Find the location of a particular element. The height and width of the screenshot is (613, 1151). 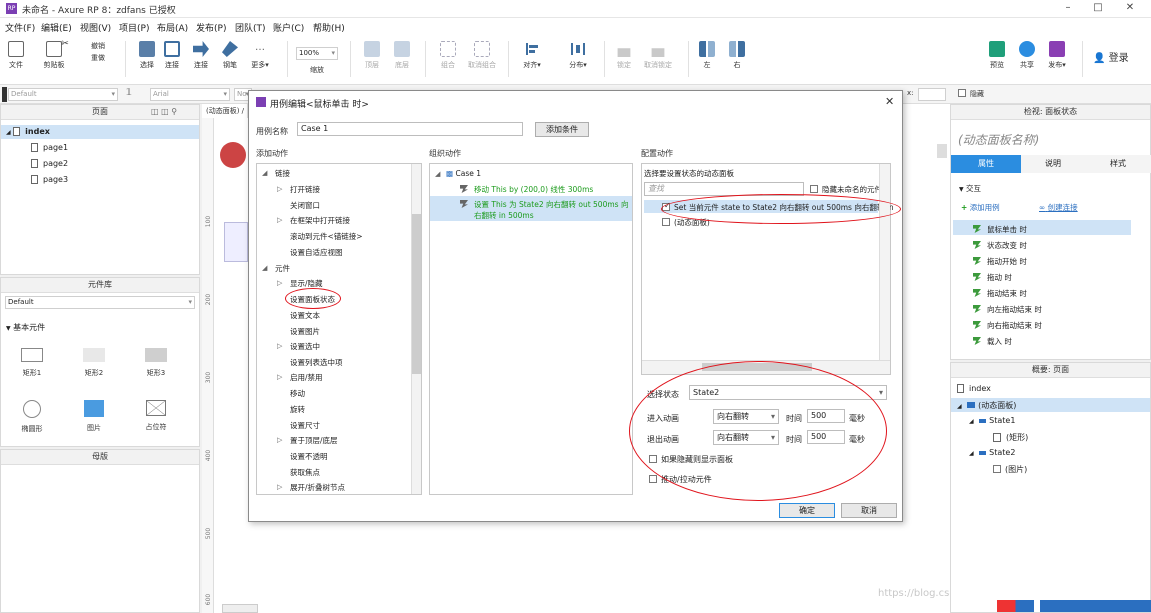

right-button: 右 is located at coordinates (737, 55).